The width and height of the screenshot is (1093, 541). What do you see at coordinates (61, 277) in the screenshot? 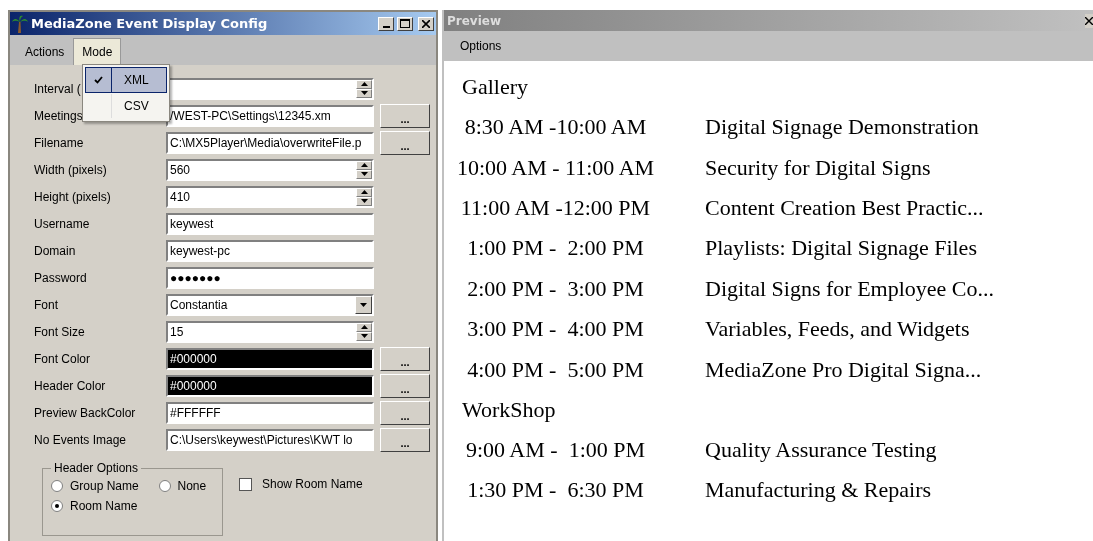
I see `field-label: Password` at bounding box center [61, 277].